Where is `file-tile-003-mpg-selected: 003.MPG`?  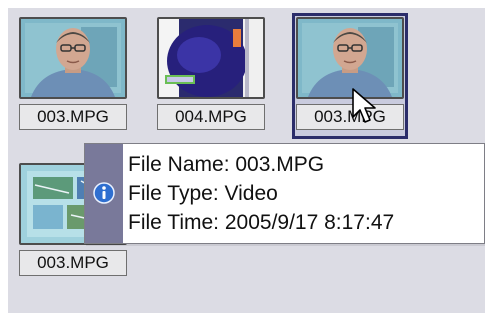
file-tile-003-mpg-selected: 003.MPG is located at coordinates (350, 76).